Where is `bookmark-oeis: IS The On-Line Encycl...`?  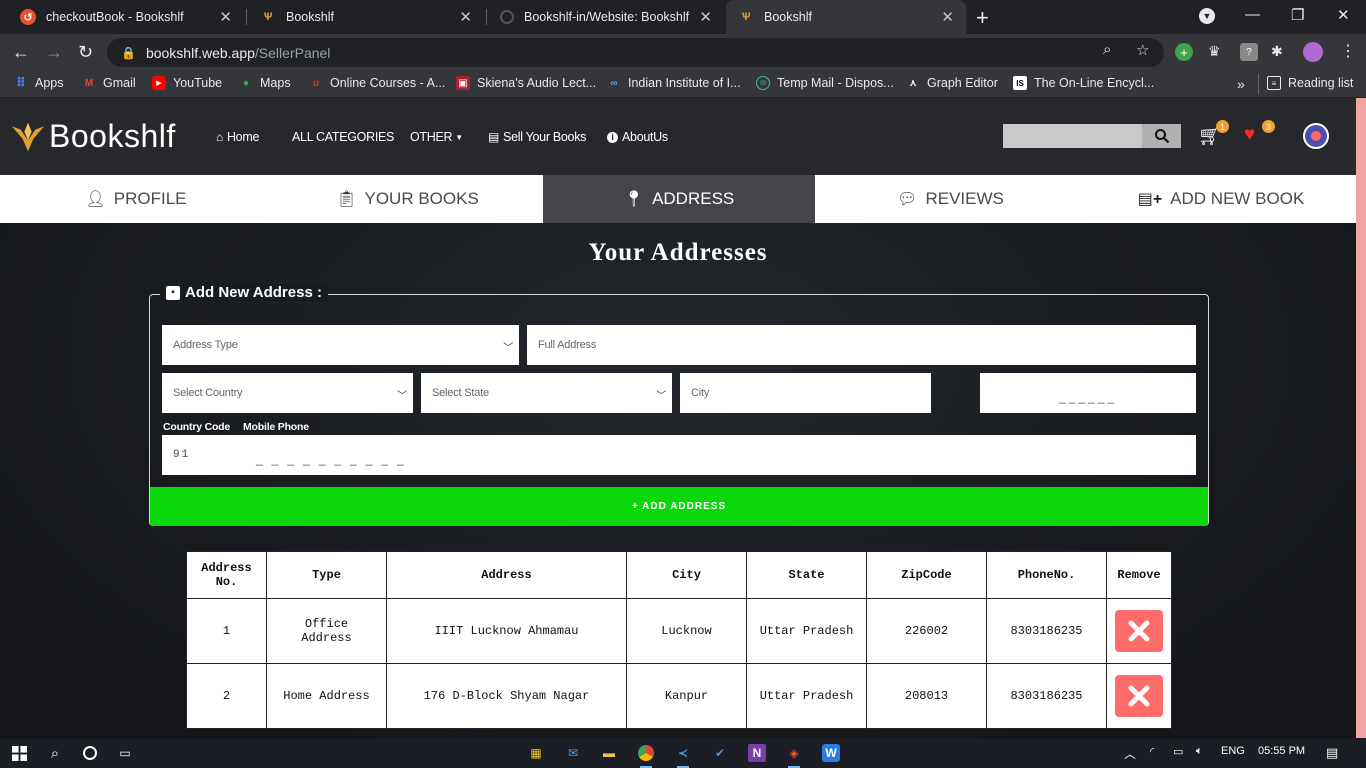 bookmark-oeis: IS The On-Line Encycl... is located at coordinates (1083, 83).